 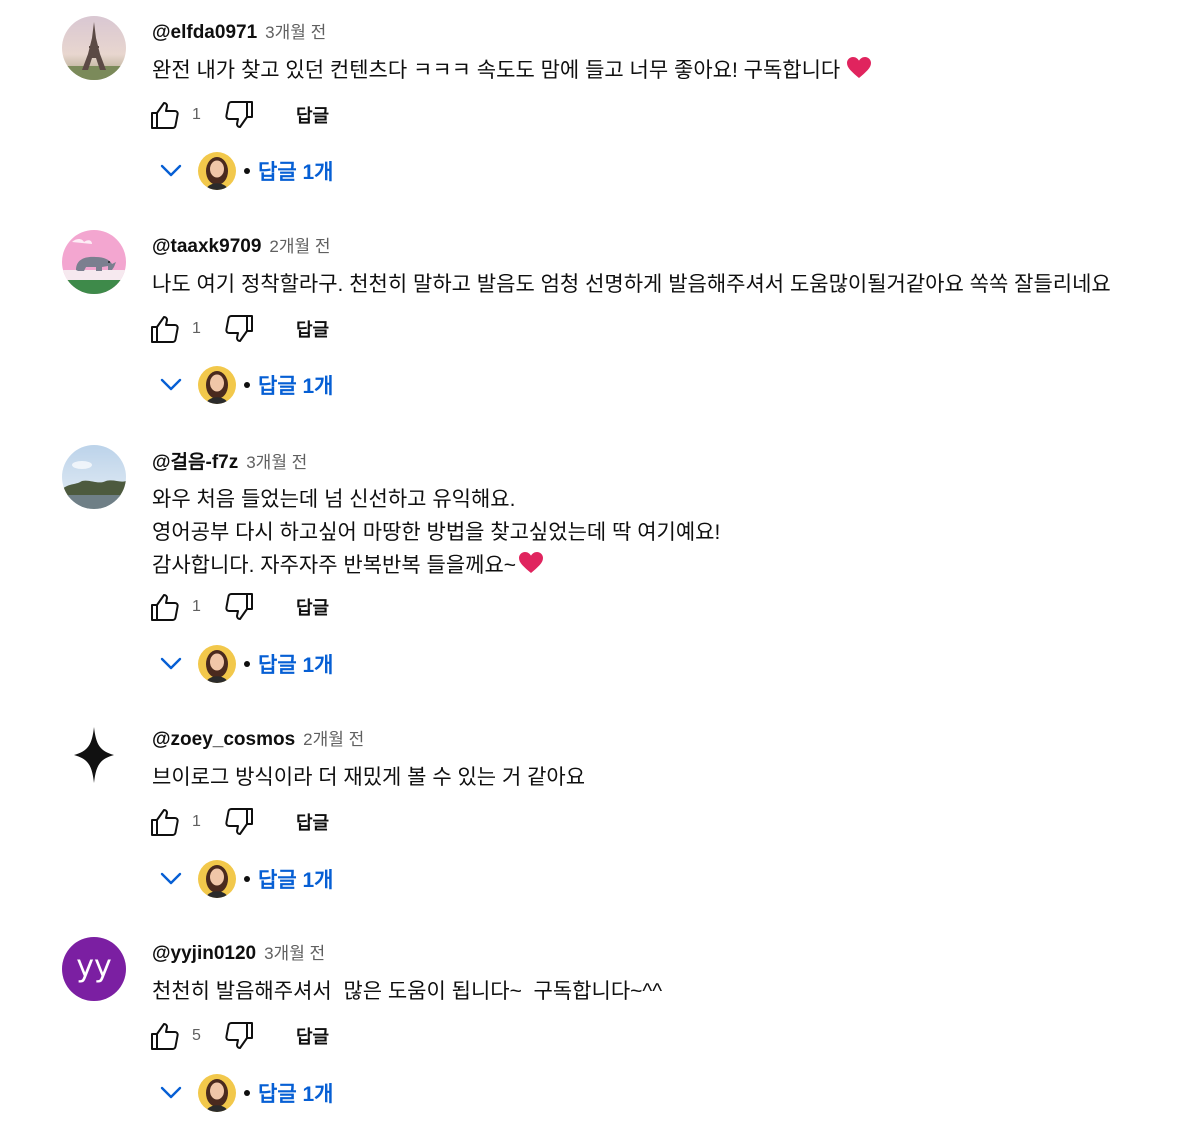 What do you see at coordinates (196, 1035) in the screenshot?
I see `like-count: 5` at bounding box center [196, 1035].